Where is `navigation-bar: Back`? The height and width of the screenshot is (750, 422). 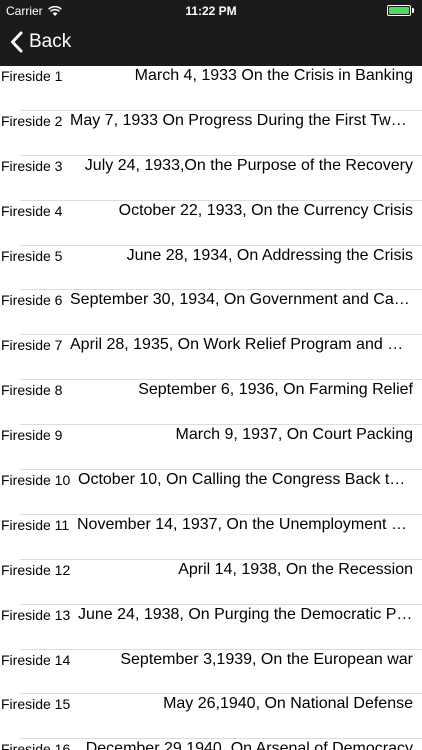
navigation-bar: Back is located at coordinates (211, 44).